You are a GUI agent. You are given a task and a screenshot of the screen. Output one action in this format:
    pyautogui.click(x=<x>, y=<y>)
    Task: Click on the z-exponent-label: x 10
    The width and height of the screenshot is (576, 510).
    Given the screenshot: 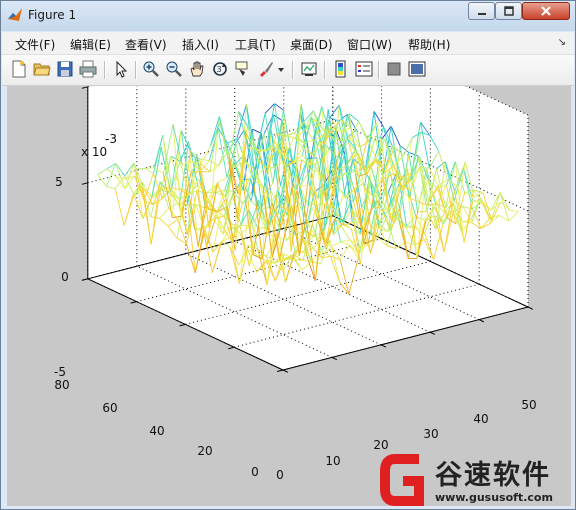 What is the action you would take?
    pyautogui.click(x=94, y=152)
    